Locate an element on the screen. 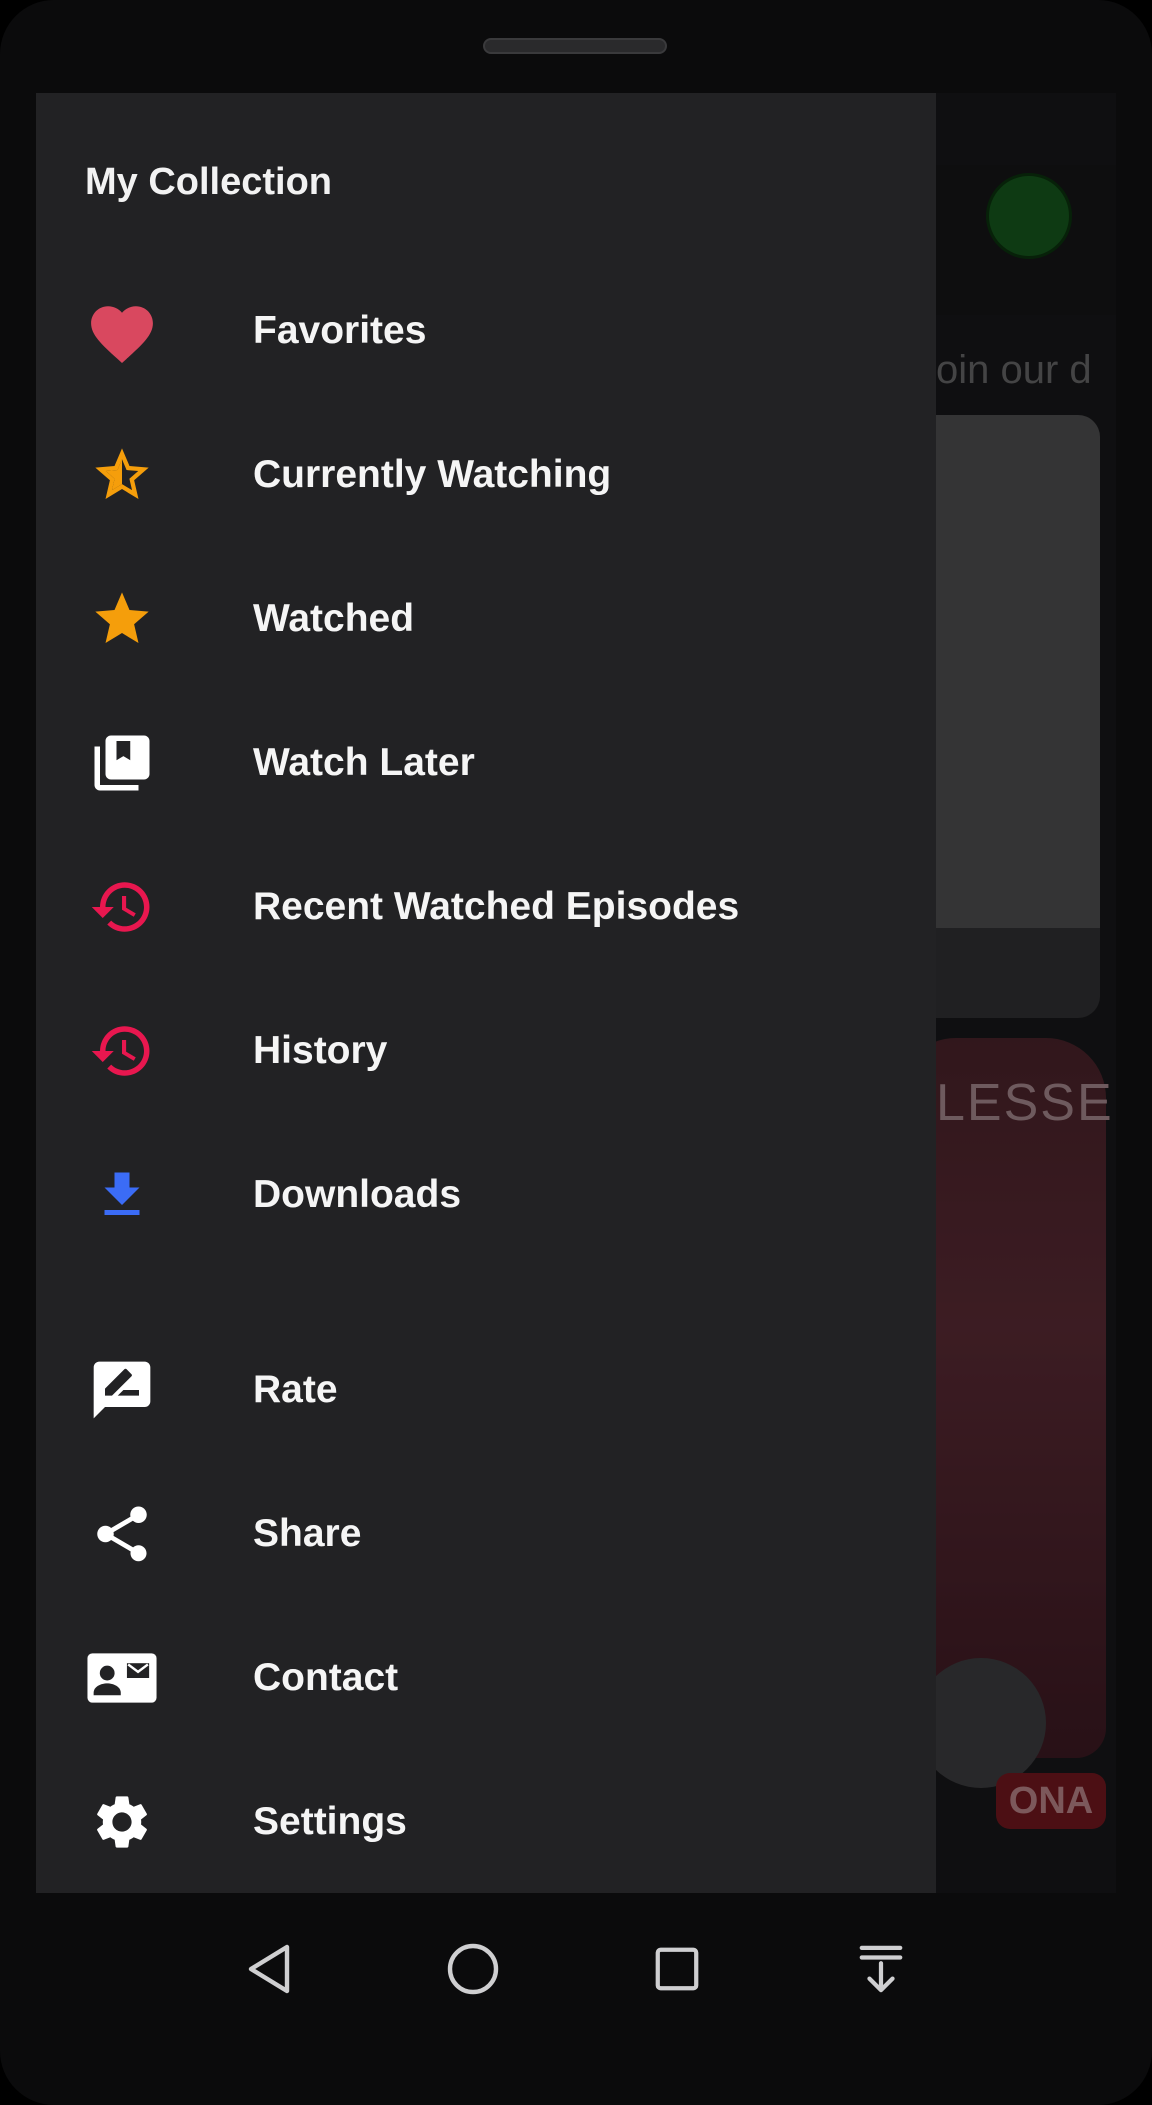  recents-icon is located at coordinates (677, 1969).